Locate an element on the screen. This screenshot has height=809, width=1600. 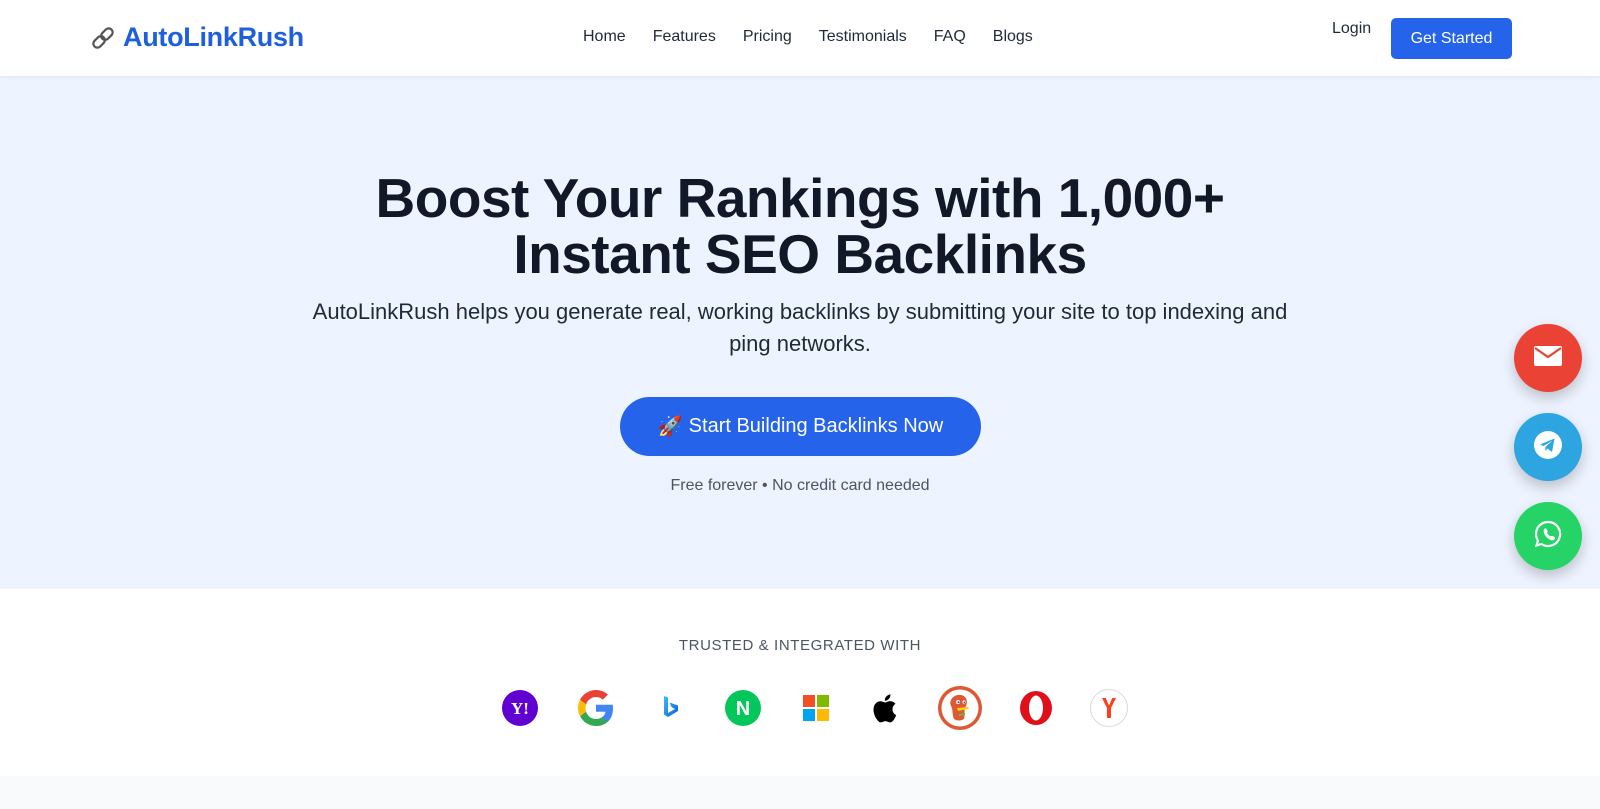
hero-note: Free forever • No credit card needed is located at coordinates (800, 485).